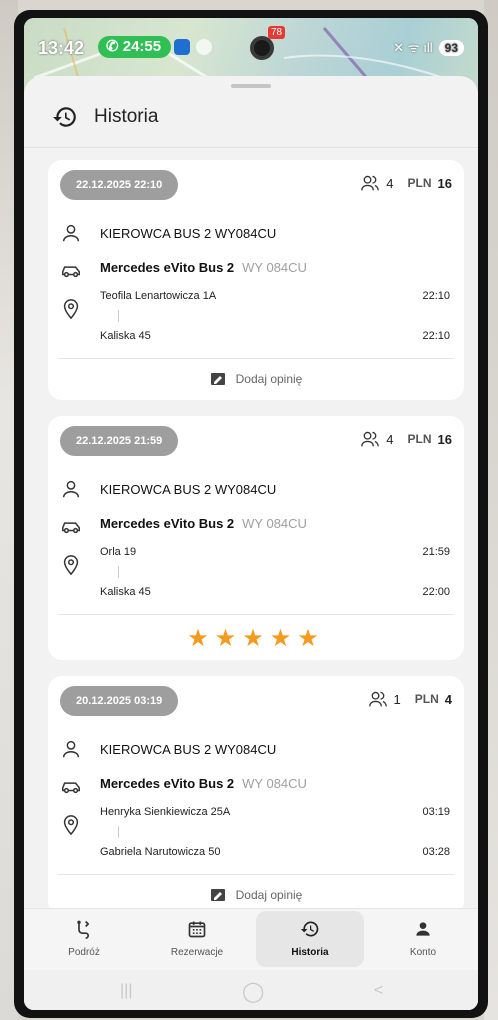 The width and height of the screenshot is (498, 1020). I want to click on nav-tab-rezerwacje: Rezerwacje, so click(197, 939).